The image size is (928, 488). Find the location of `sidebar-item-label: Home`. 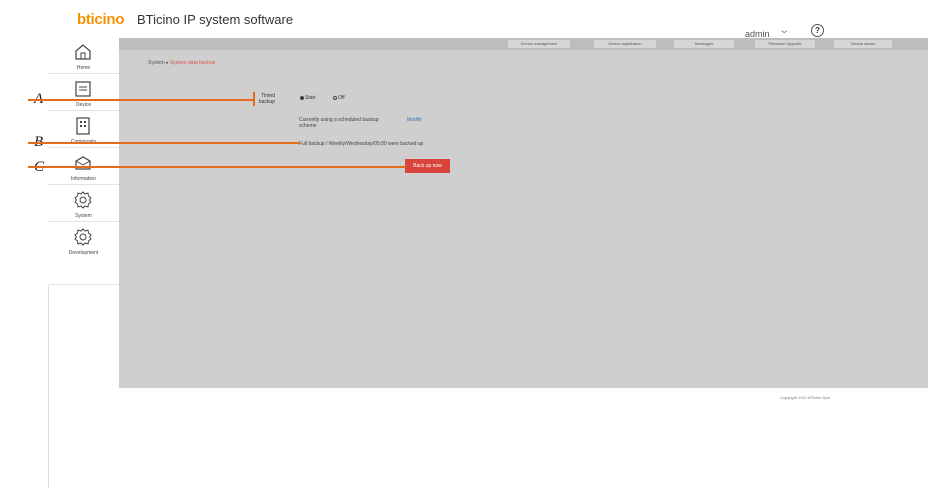

sidebar-item-label: Home is located at coordinates (83, 68).